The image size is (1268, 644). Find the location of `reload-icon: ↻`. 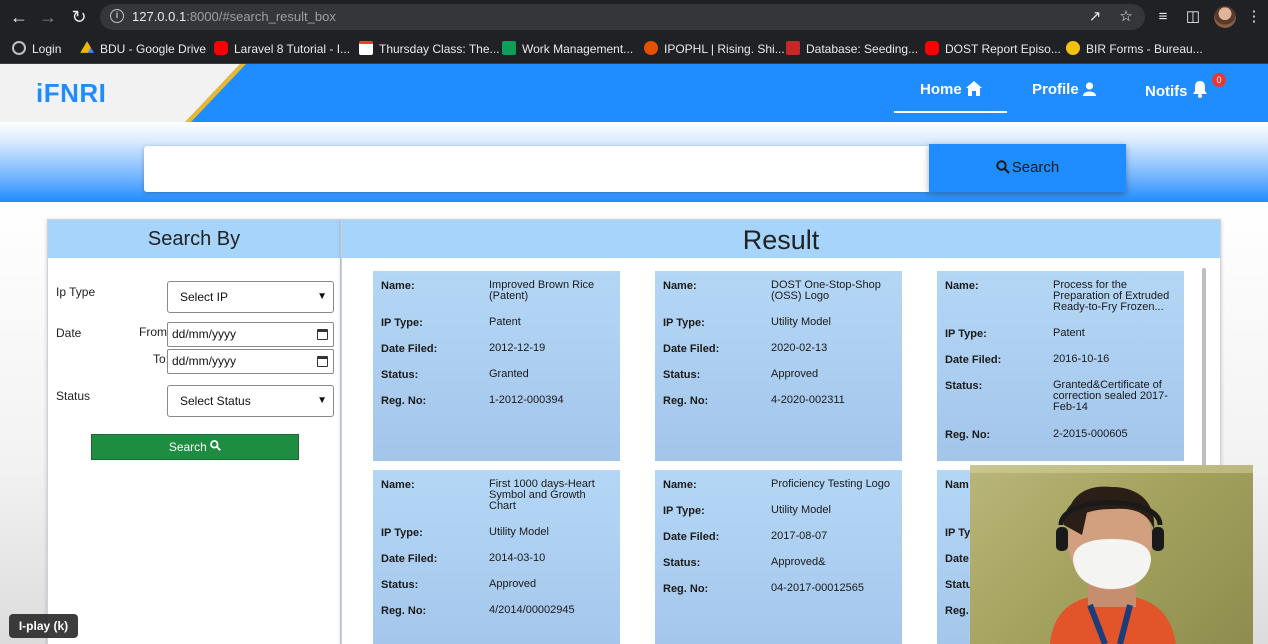

reload-icon: ↻ is located at coordinates (79, 17).